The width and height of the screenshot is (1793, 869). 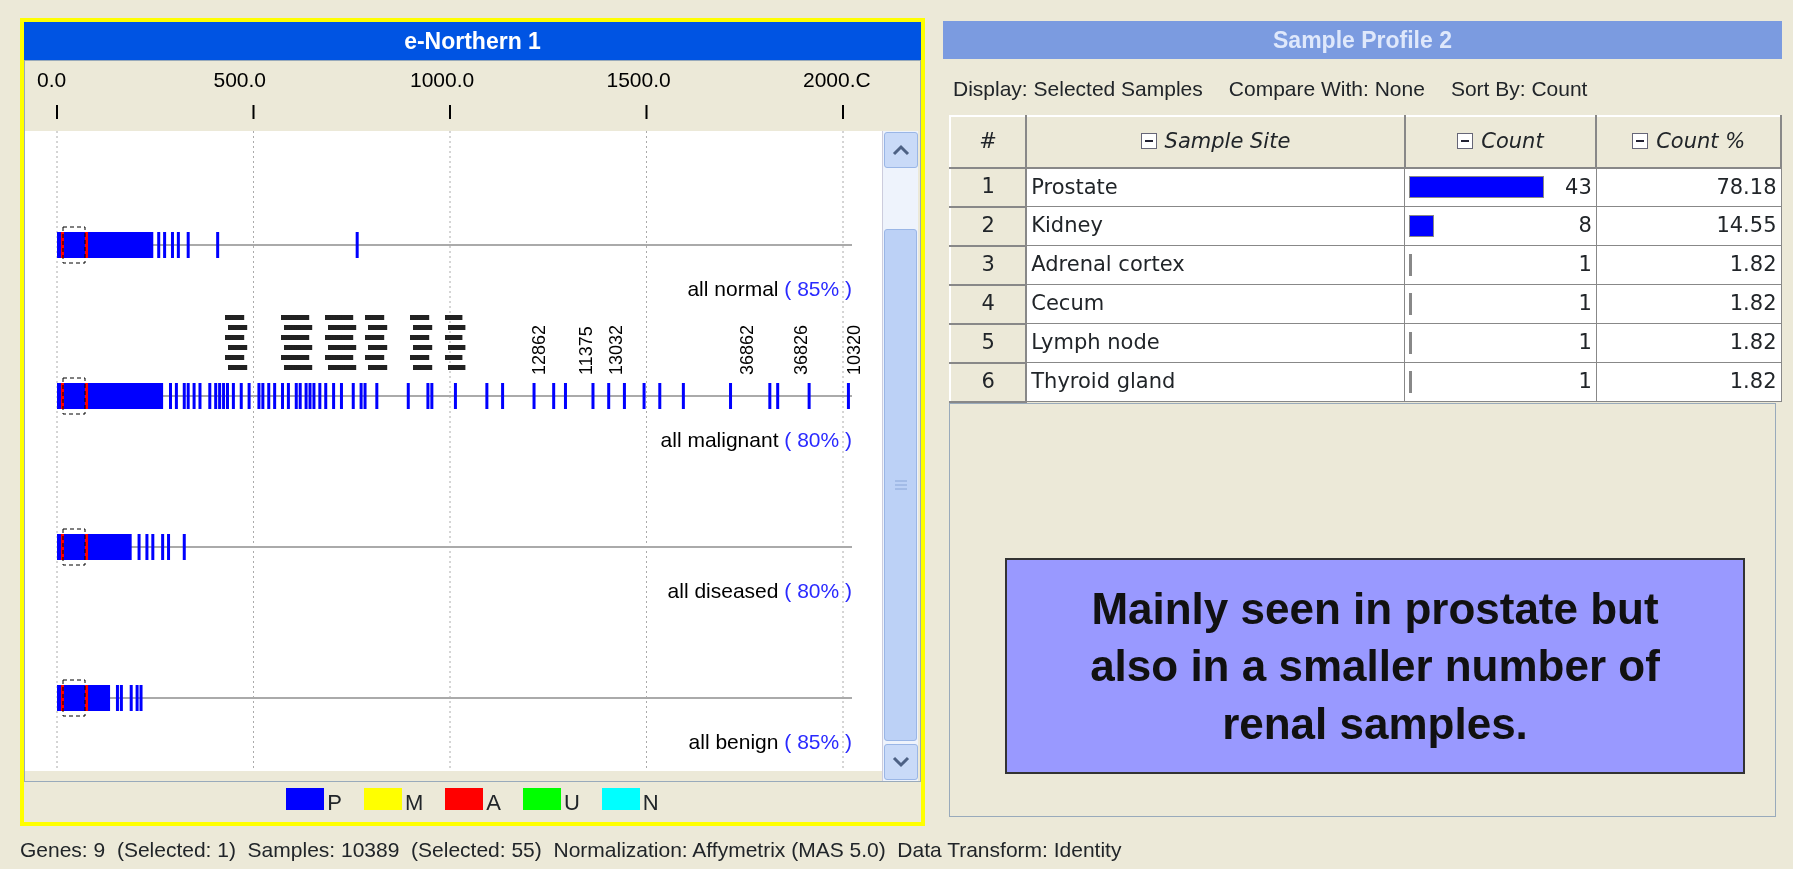 What do you see at coordinates (1215, 265) in the screenshot?
I see `table-cell: Adrenal cortex` at bounding box center [1215, 265].